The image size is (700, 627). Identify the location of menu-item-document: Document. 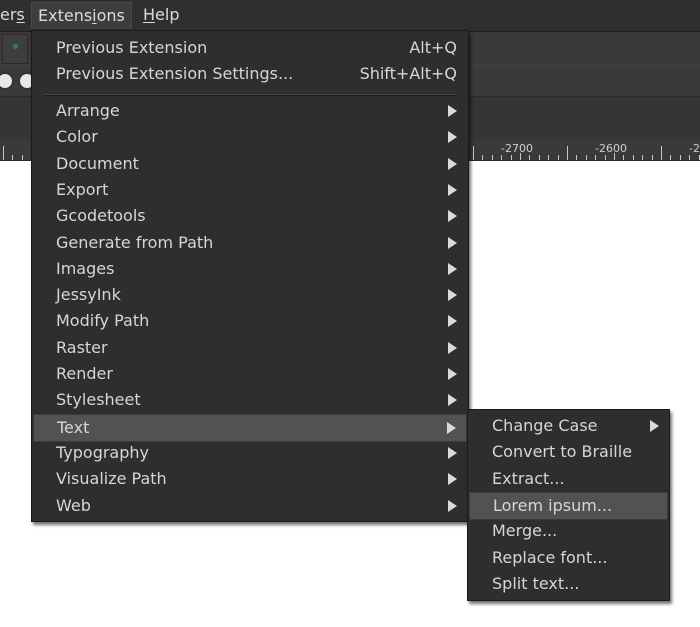
(250, 164).